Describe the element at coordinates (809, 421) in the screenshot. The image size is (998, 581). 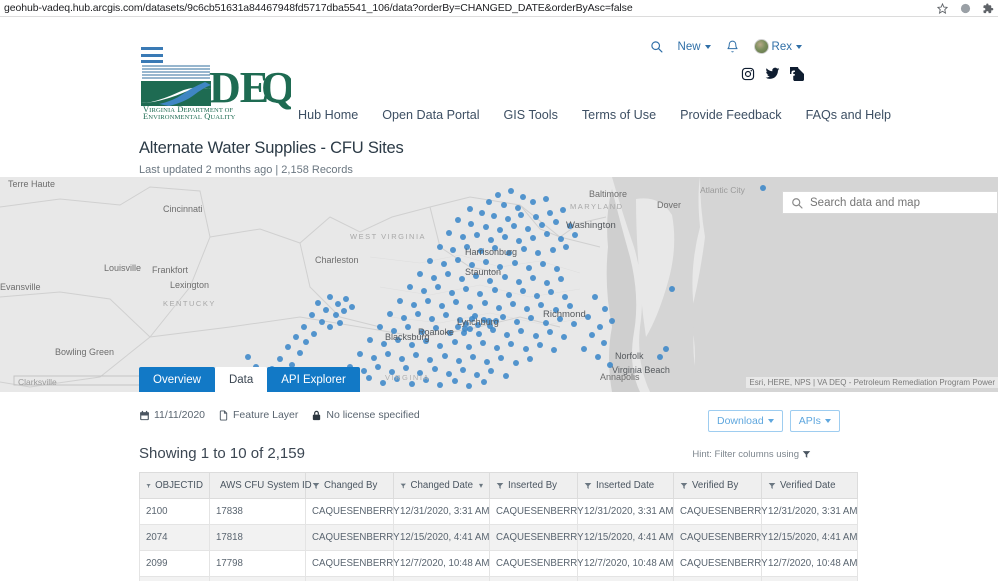
I see `apis-button-label: APIs` at that location.